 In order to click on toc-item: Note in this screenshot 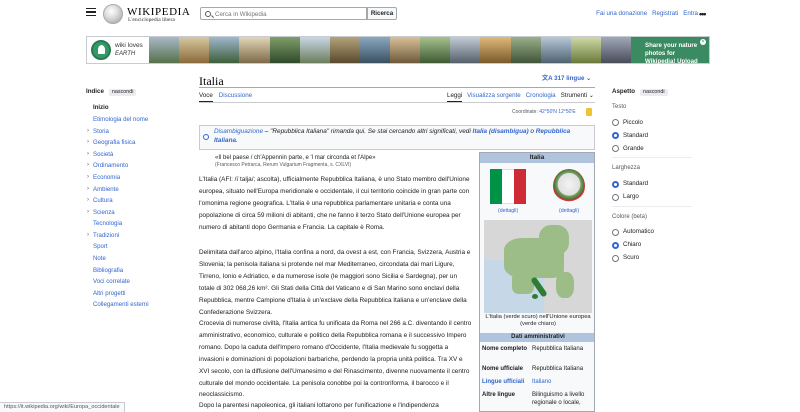, I will do `click(136, 259)`.